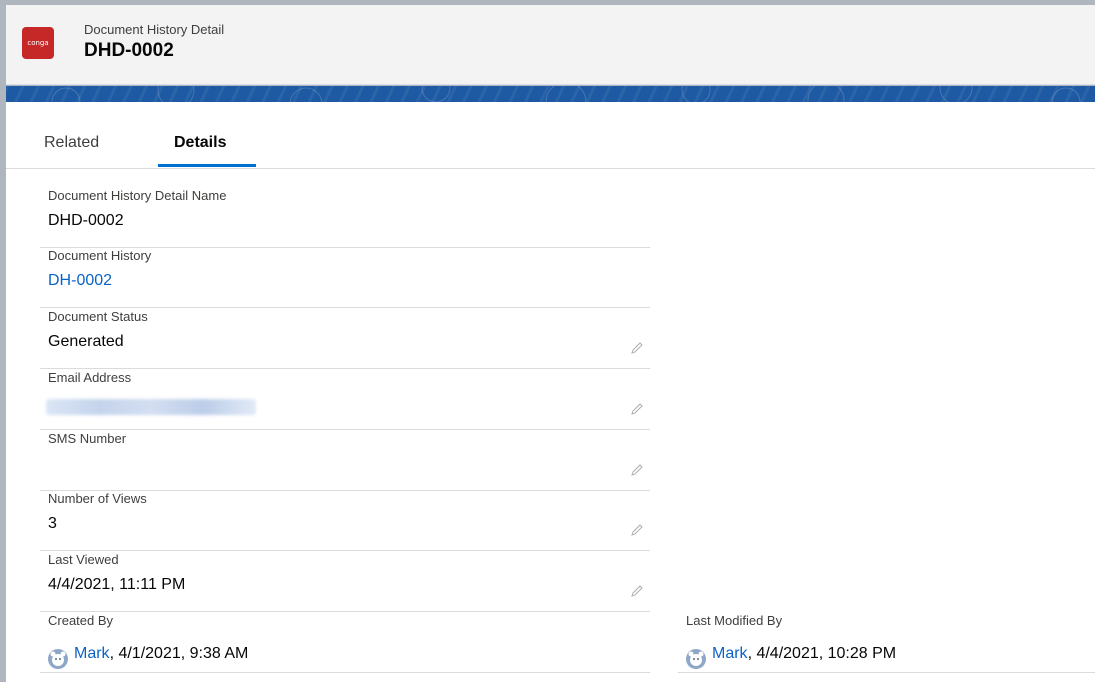  I want to click on record-header: conga Document History Detail DHD-0002, so click(550, 45).